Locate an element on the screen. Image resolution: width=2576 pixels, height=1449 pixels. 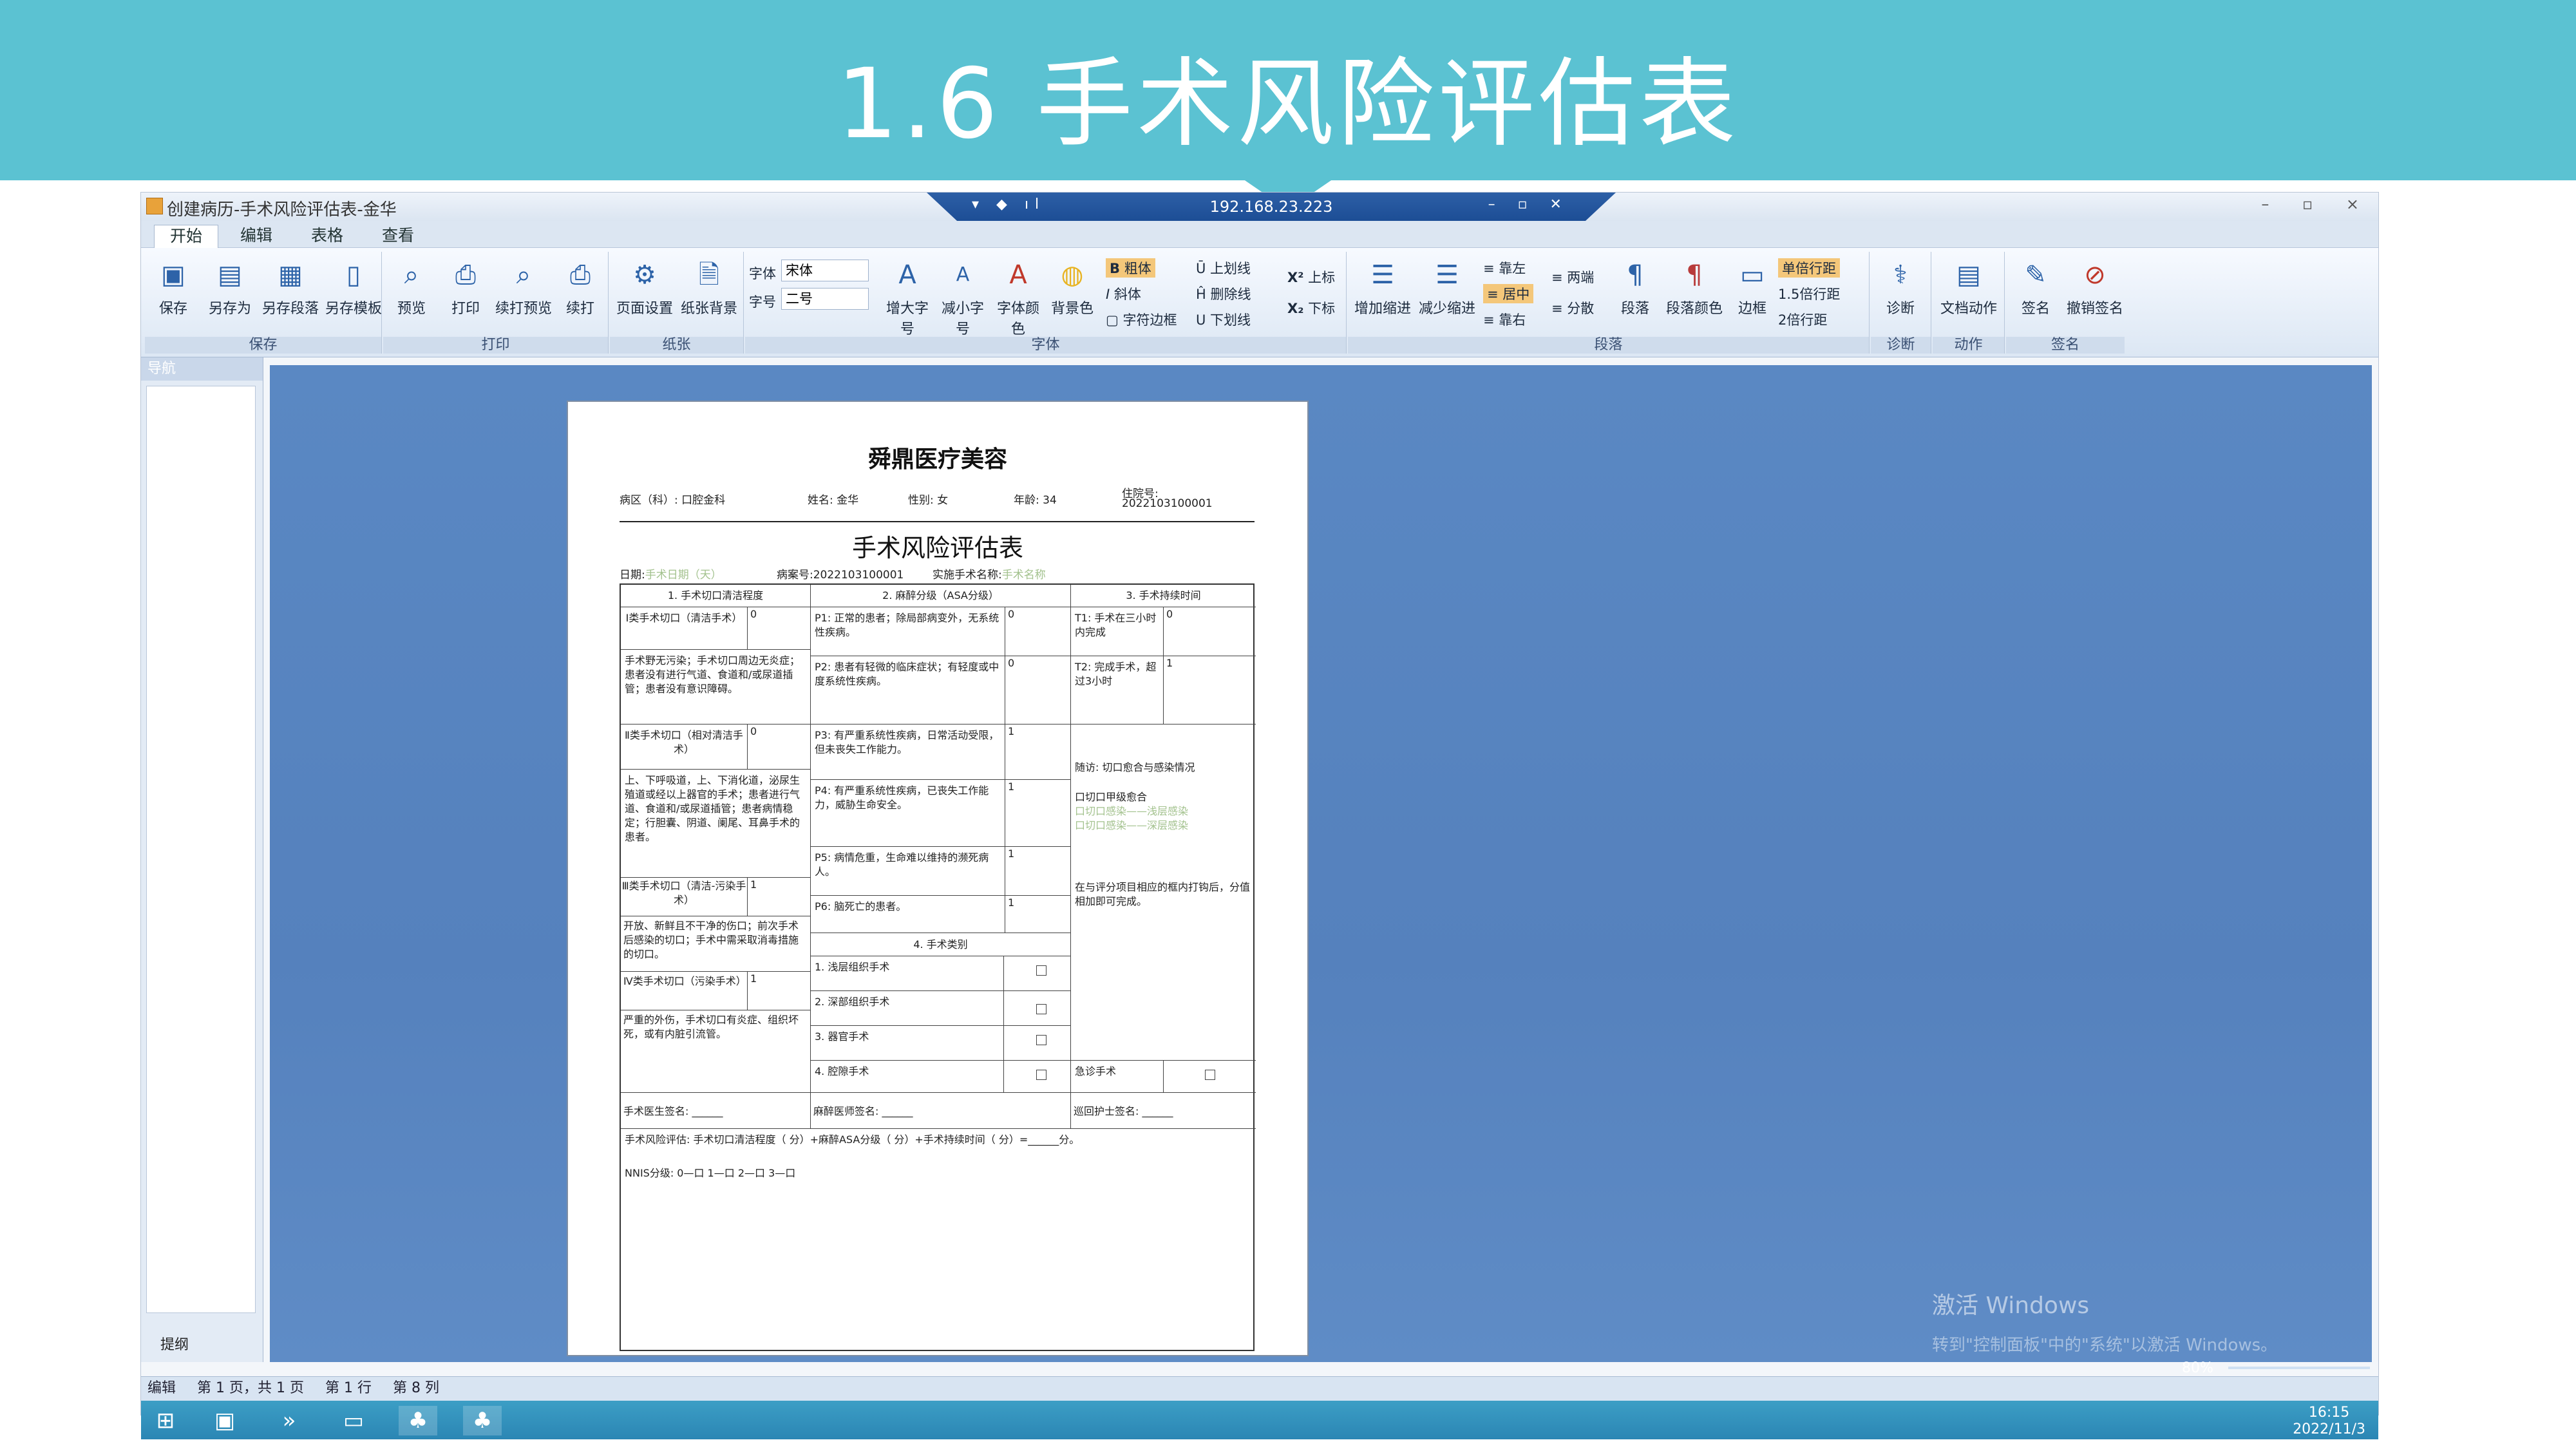
clean-class-1: Ⅰ类手术切口（清洁手术） is located at coordinates (684, 628).